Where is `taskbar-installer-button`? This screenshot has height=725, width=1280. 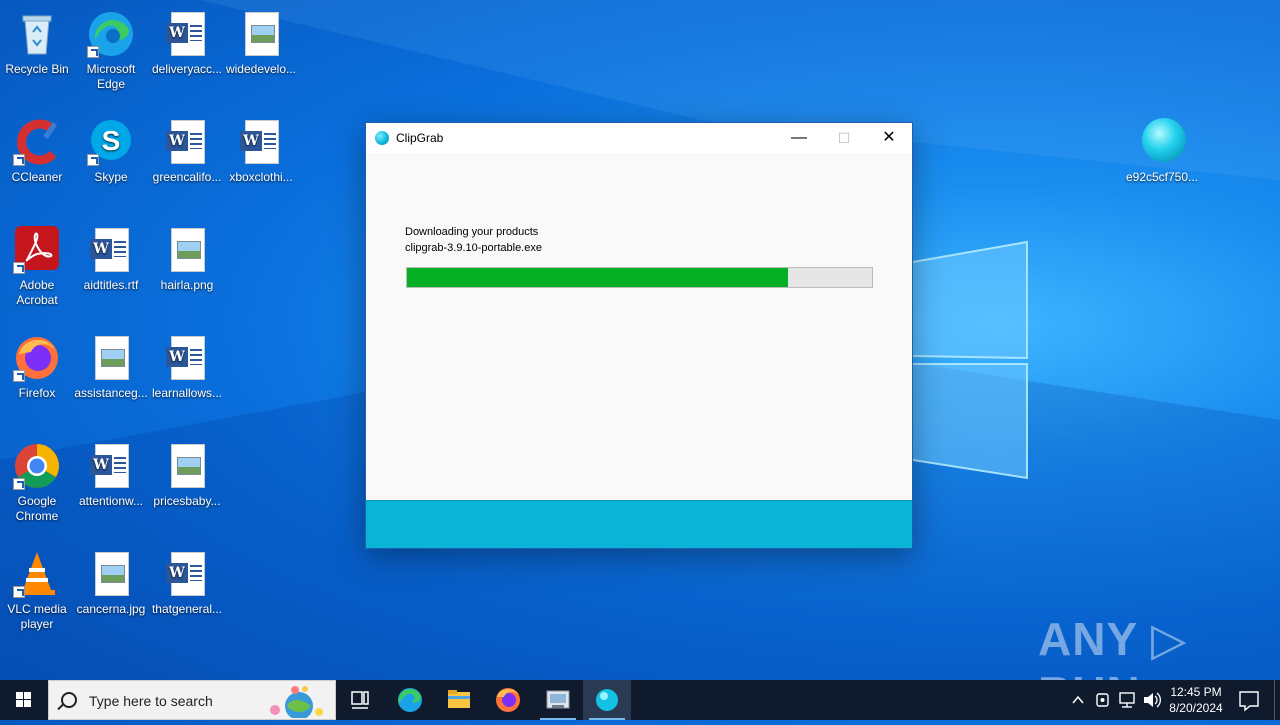
taskbar-installer-button is located at coordinates (558, 700).